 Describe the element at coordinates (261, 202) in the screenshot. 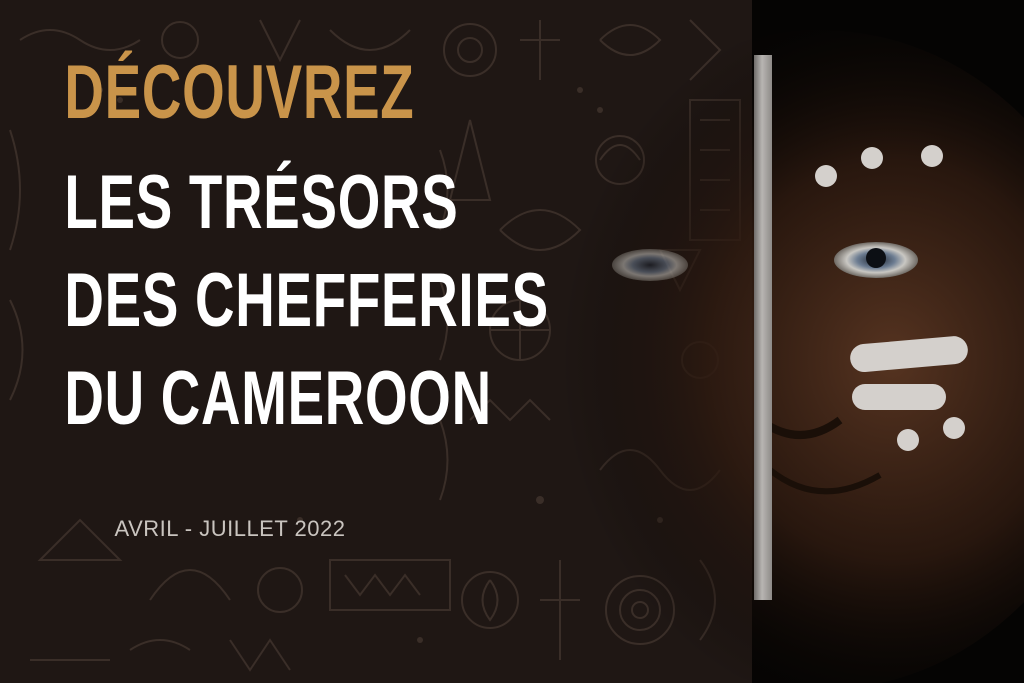

I see `headline-line-treasures: LES TRÉSORS` at that location.